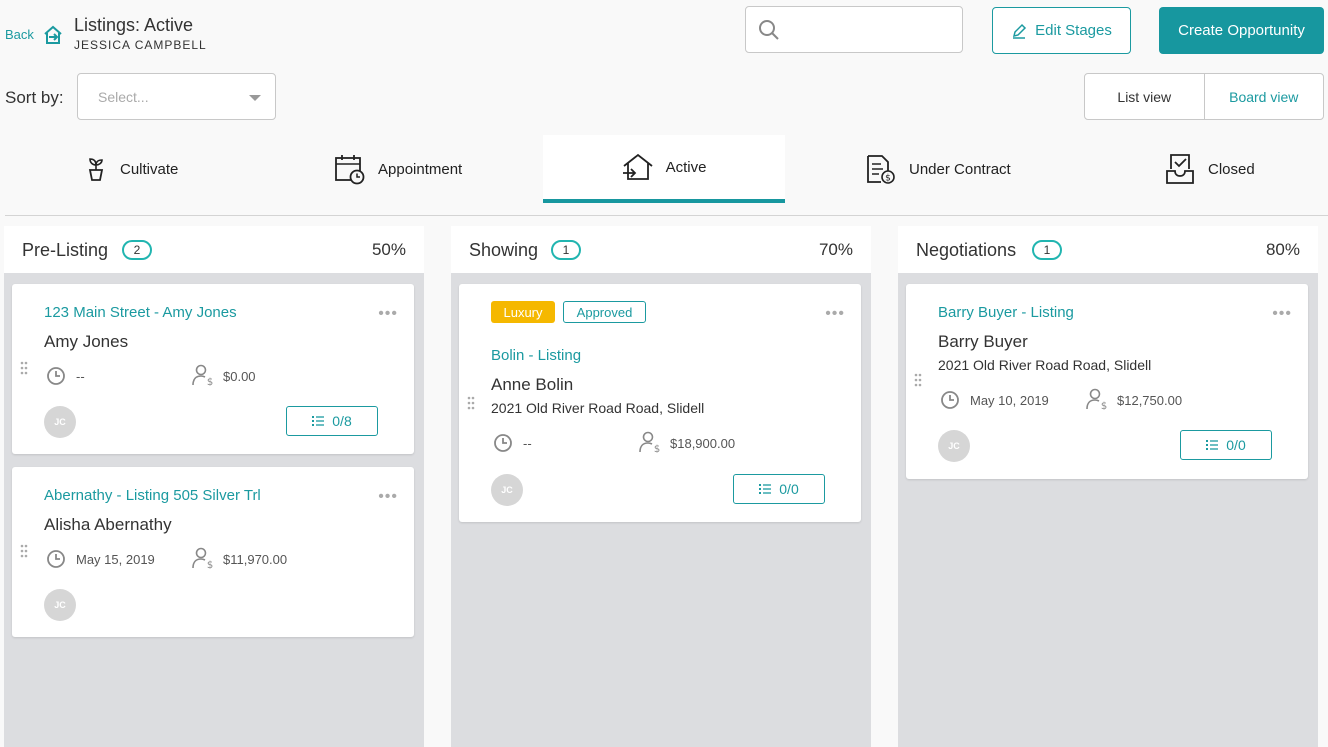 The width and height of the screenshot is (1328, 747). Describe the element at coordinates (134, 25) in the screenshot. I see `page-title: Listings: Active` at that location.